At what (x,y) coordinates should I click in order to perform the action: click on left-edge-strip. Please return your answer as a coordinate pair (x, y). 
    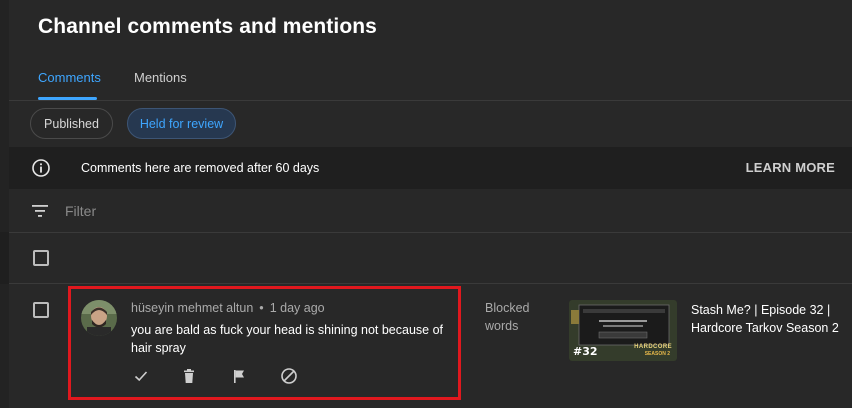
    Looking at the image, I should click on (4, 204).